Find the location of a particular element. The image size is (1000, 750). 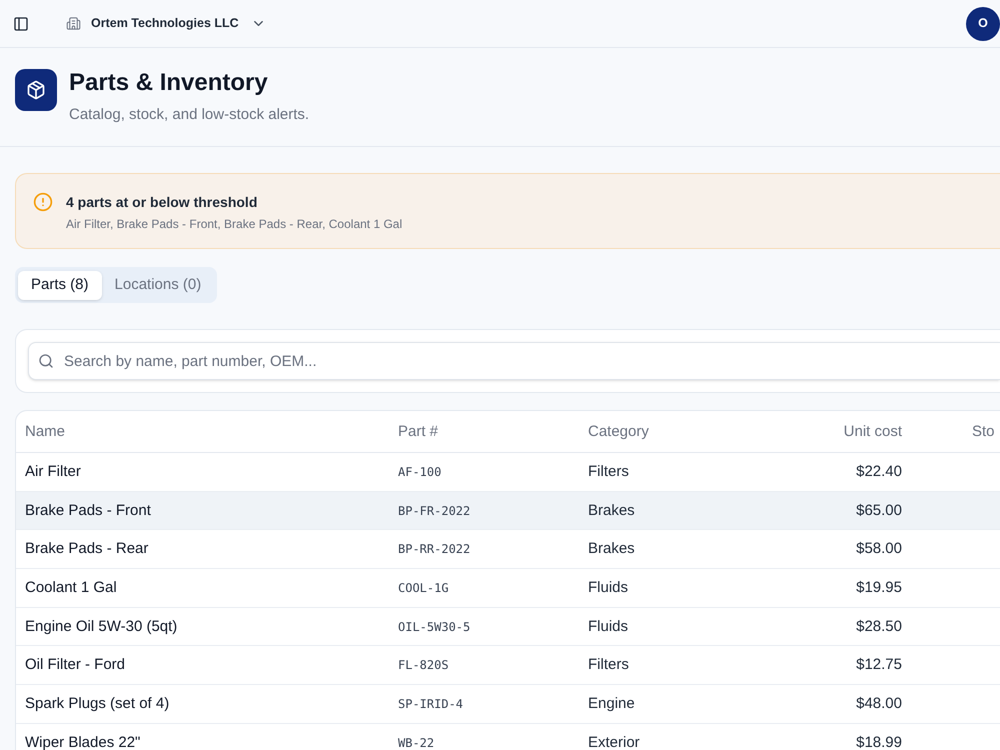

building-icon is located at coordinates (73, 23).